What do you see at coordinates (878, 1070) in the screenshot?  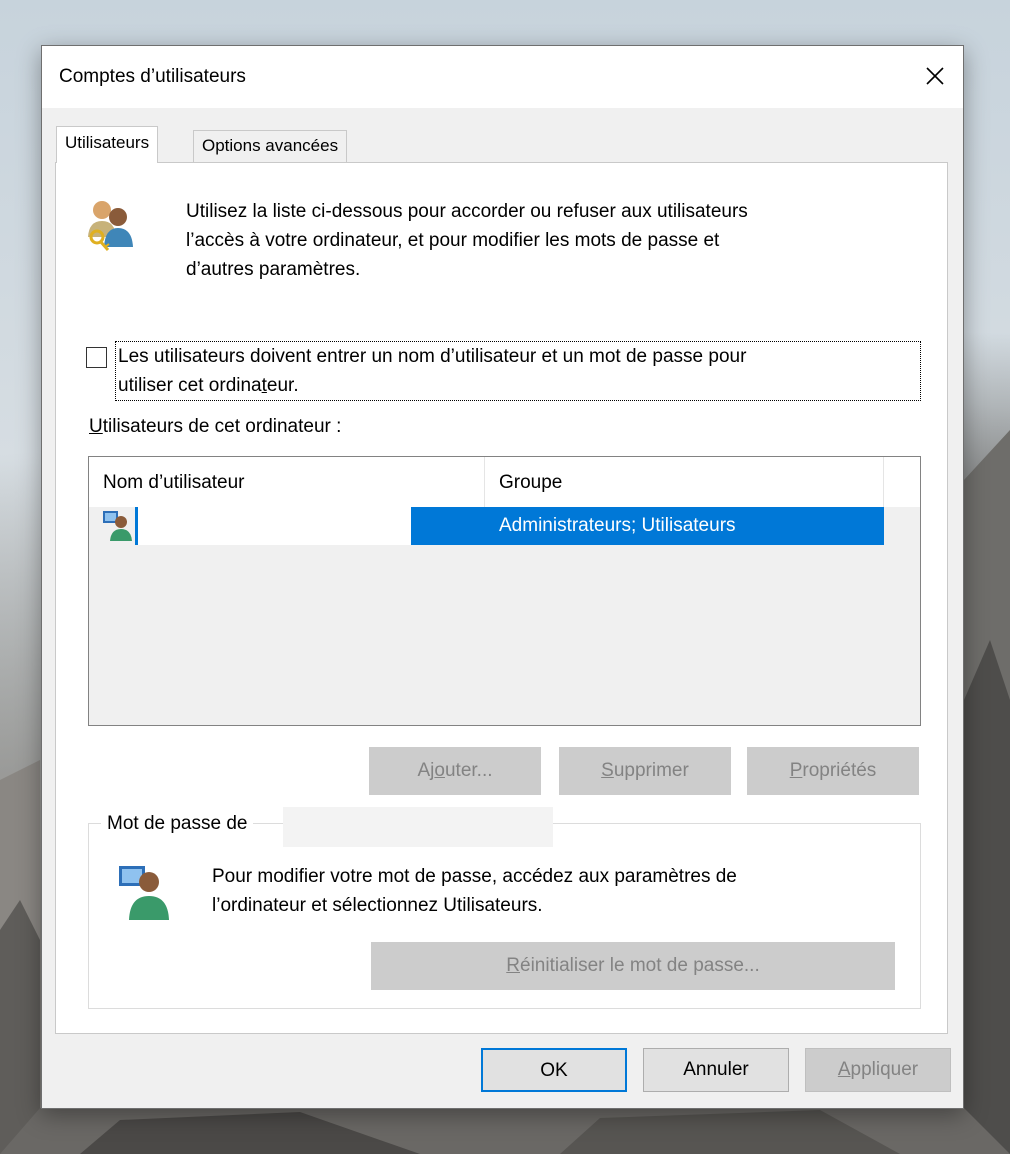 I see `apply-button: Appliquer` at bounding box center [878, 1070].